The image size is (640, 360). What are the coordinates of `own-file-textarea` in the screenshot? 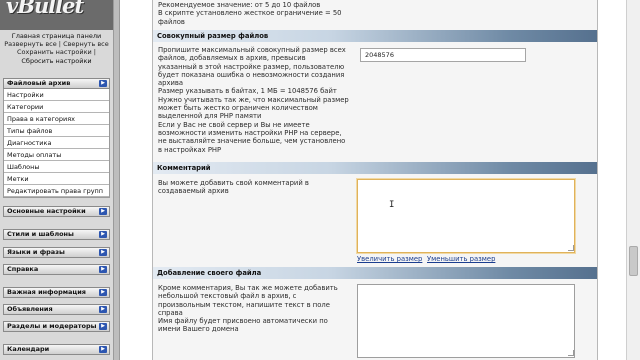 It's located at (466, 321).